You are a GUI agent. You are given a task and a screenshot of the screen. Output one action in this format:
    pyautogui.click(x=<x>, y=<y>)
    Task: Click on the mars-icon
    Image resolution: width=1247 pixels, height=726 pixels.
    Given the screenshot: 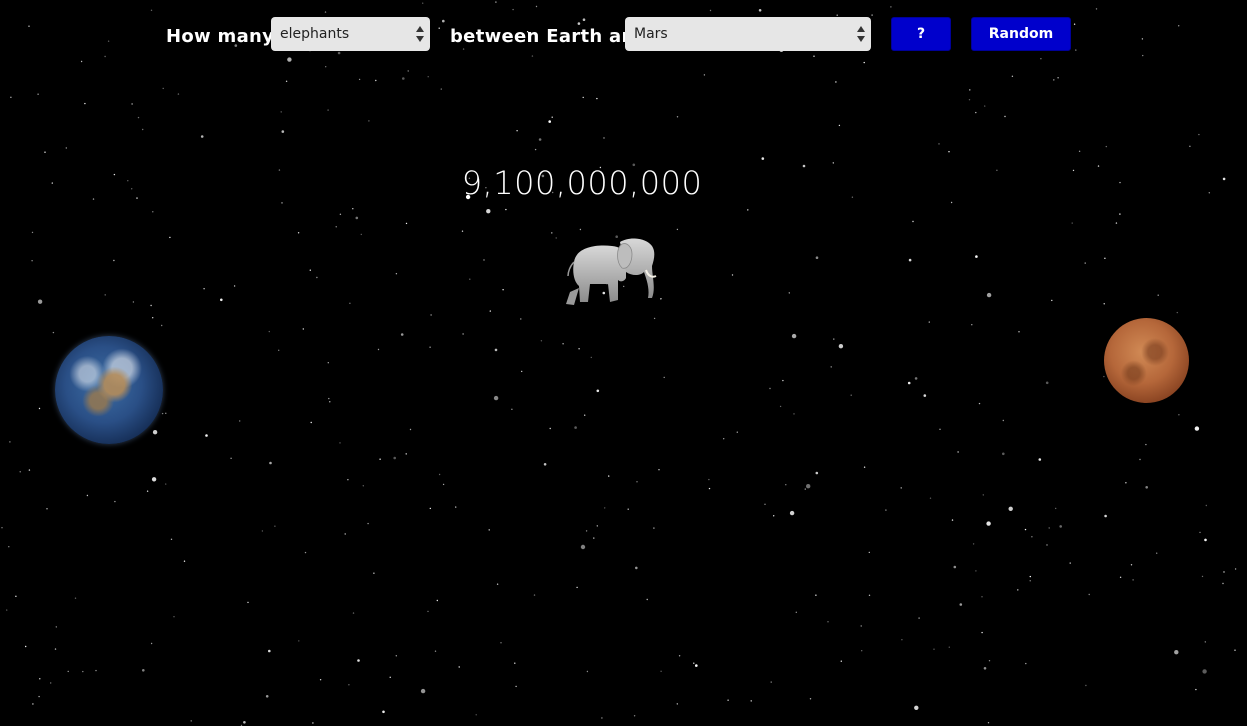 What is the action you would take?
    pyautogui.click(x=1146, y=360)
    